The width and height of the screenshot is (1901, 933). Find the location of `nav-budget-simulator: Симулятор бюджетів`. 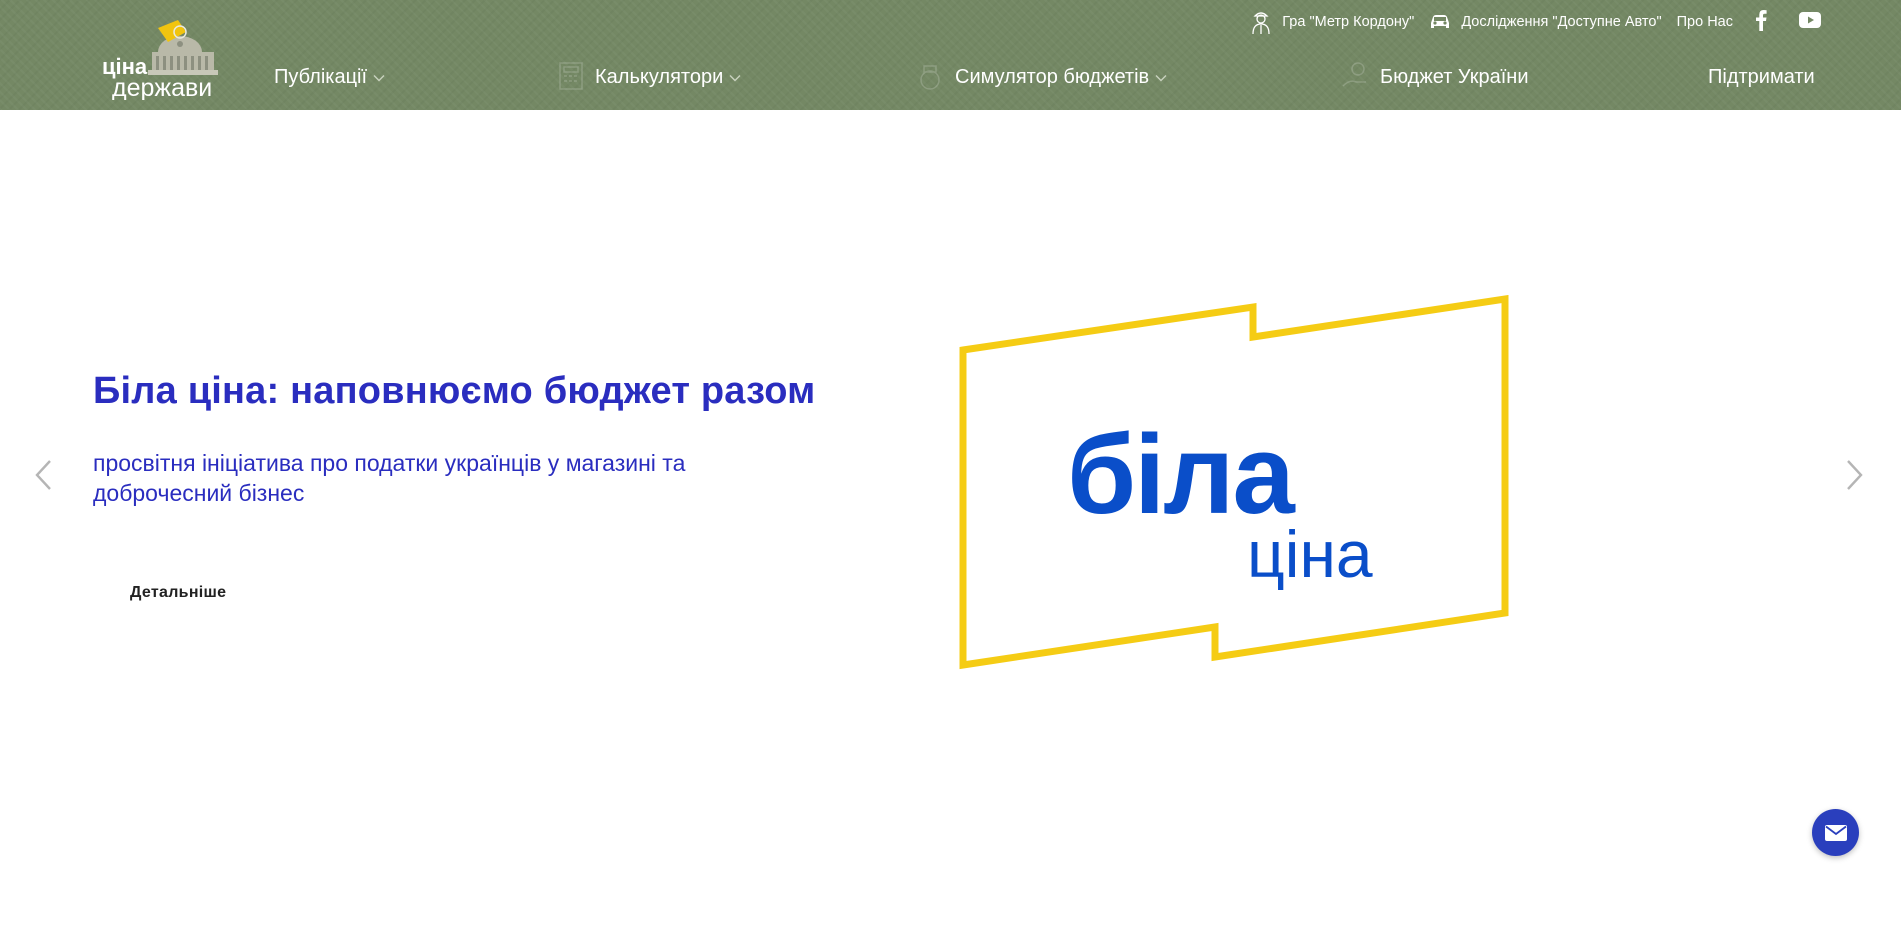

nav-budget-simulator: Симулятор бюджетів is located at coordinates (1061, 77).